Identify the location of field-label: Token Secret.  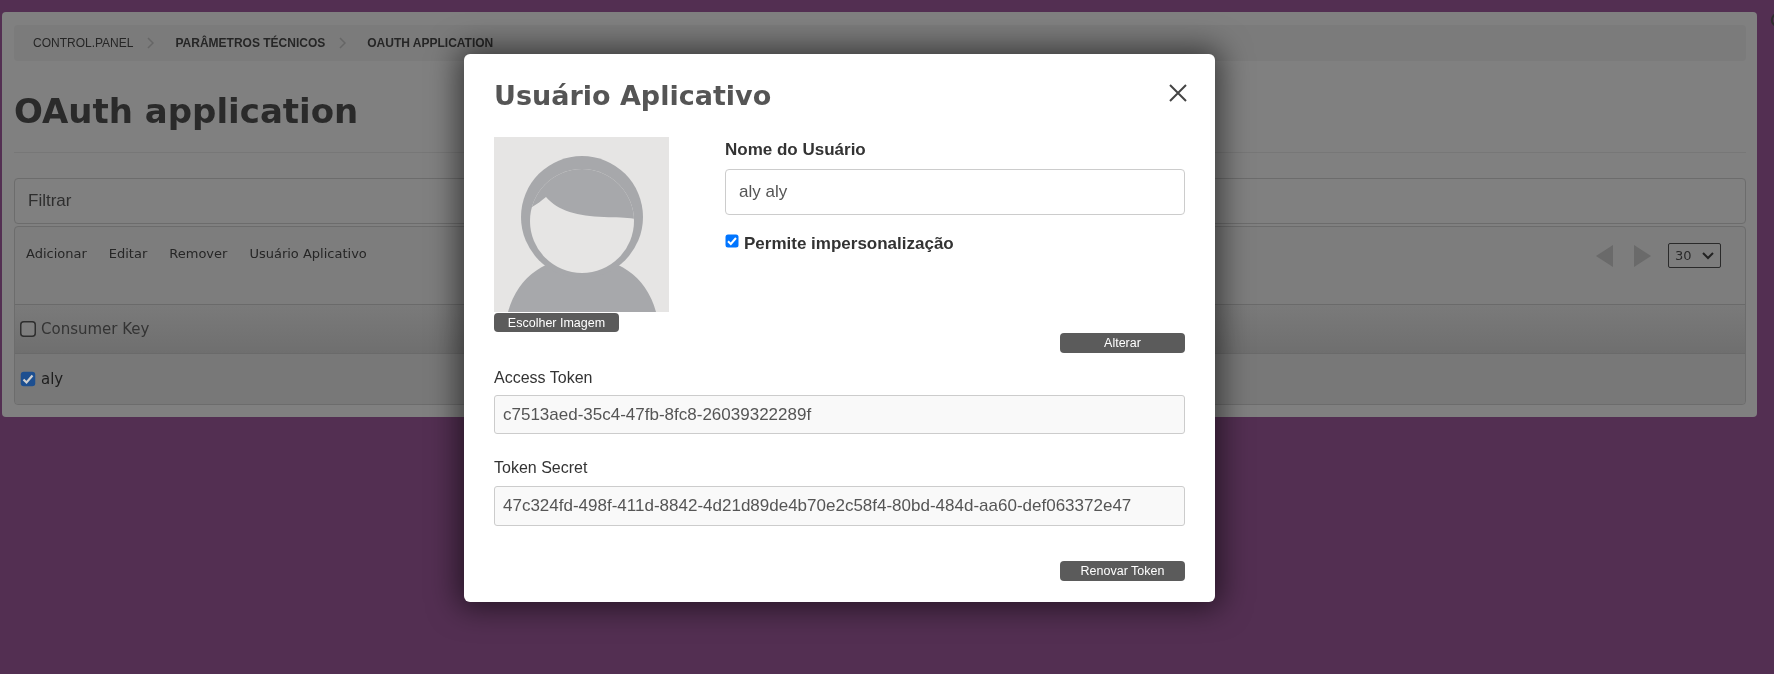
(541, 468).